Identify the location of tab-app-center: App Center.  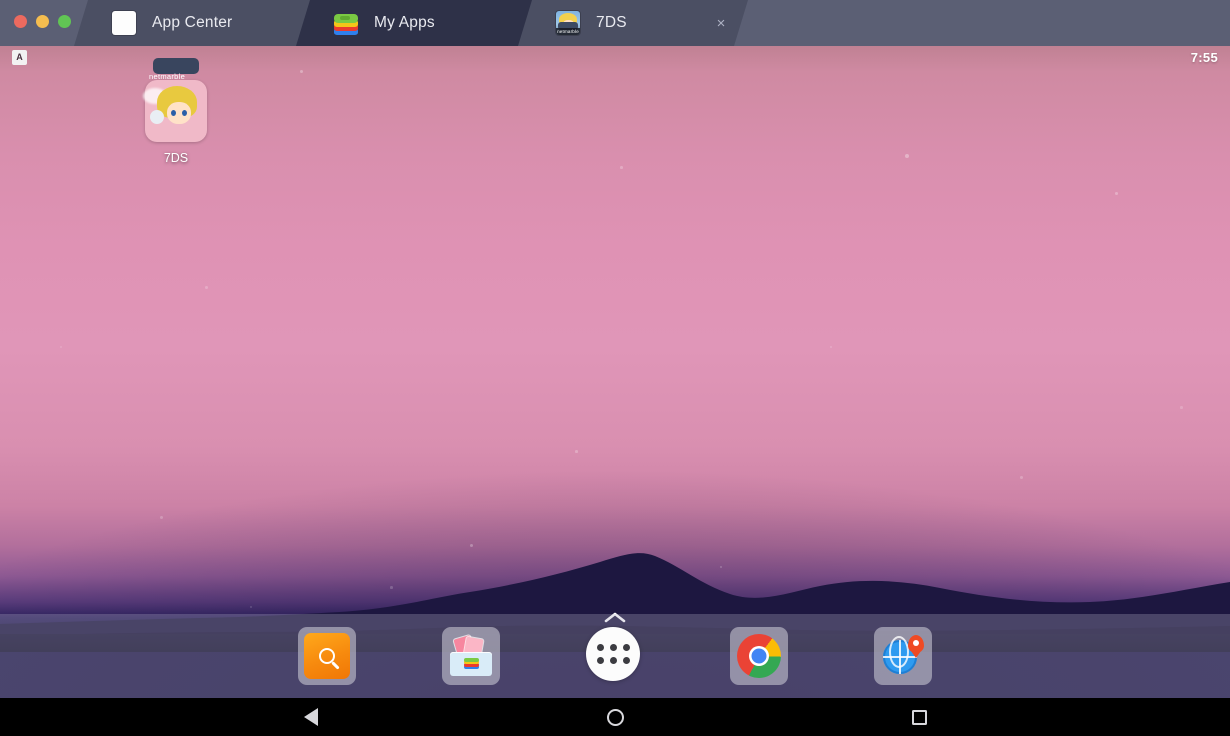
(199, 23).